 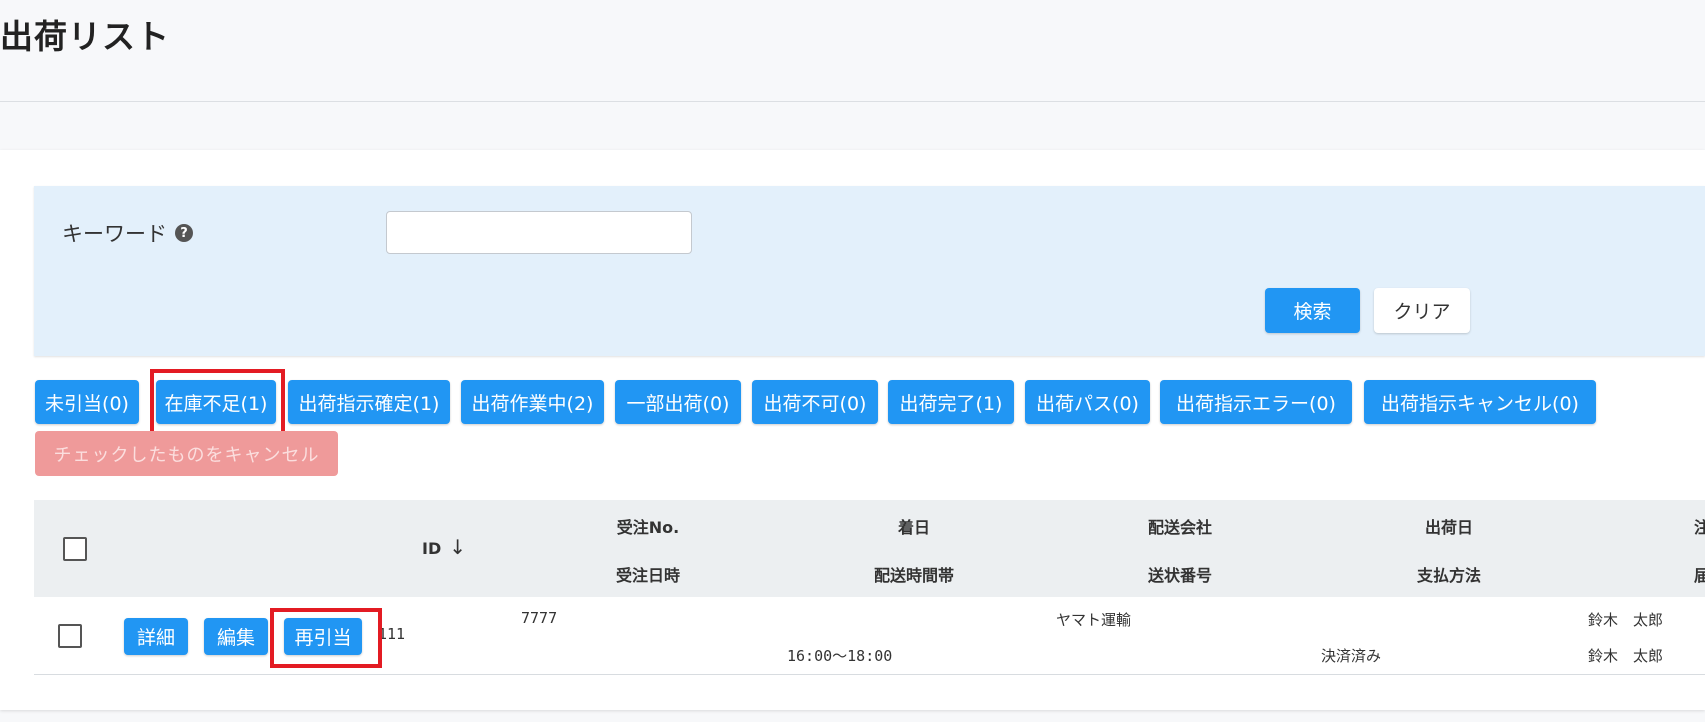 I want to click on status-in-progress-button: 出荷作業中(2), so click(x=532, y=402).